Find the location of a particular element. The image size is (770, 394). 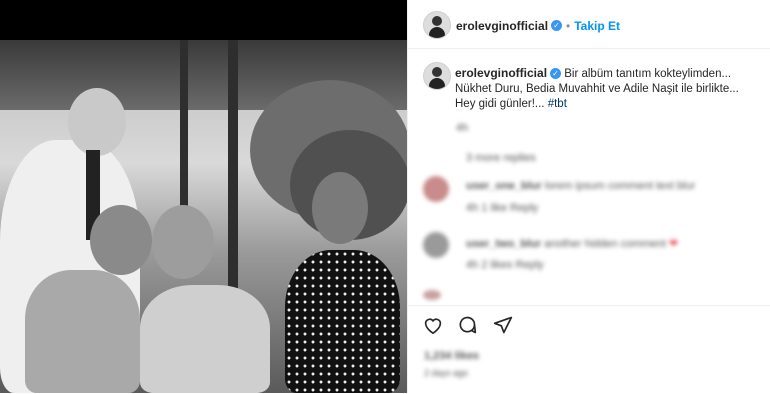

heart-emoji: ❤ is located at coordinates (674, 244).